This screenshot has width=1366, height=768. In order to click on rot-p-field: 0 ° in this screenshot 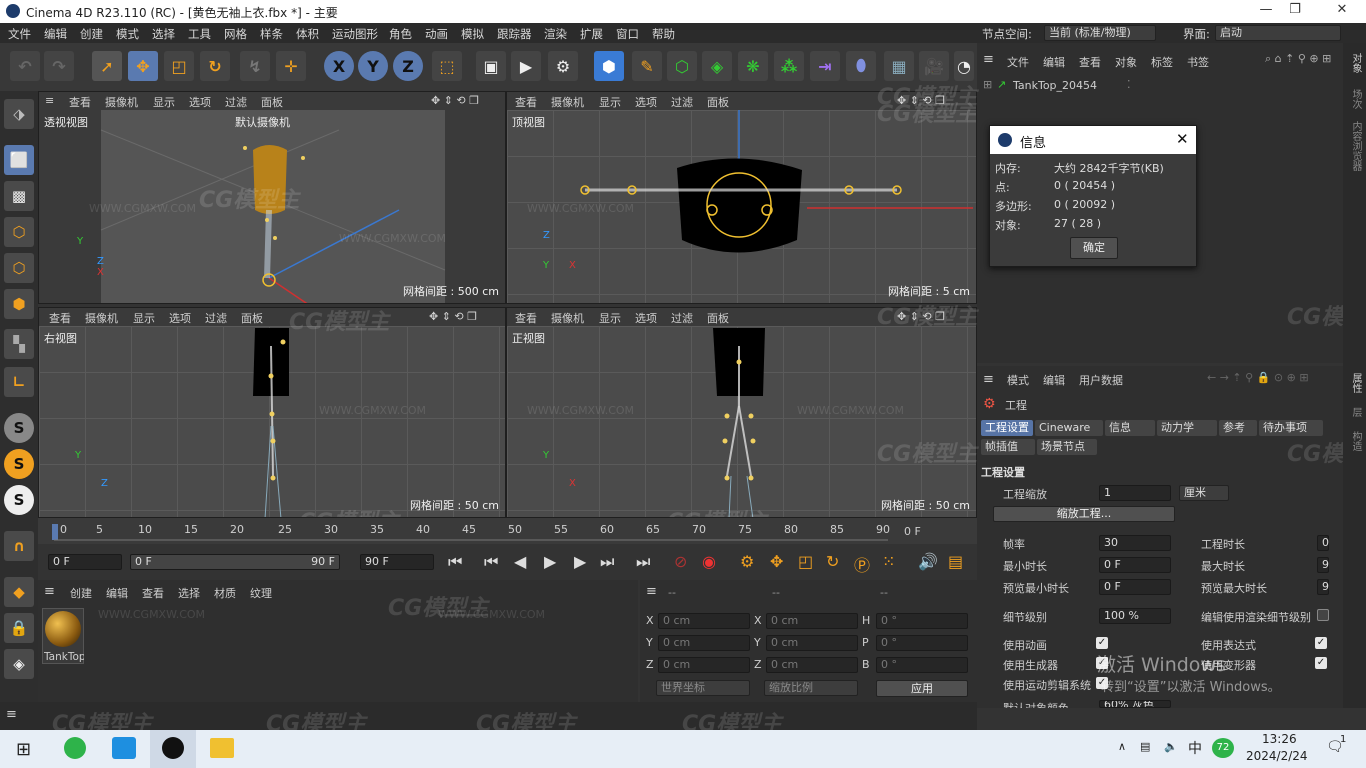, I will do `click(922, 643)`.